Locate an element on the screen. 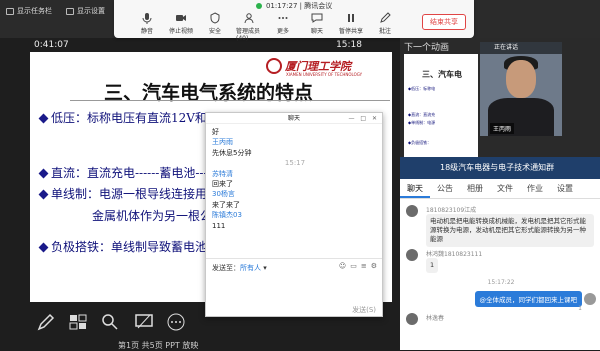 The width and height of the screenshot is (600, 351). chat-message-text: 回来了 is located at coordinates (222, 184).